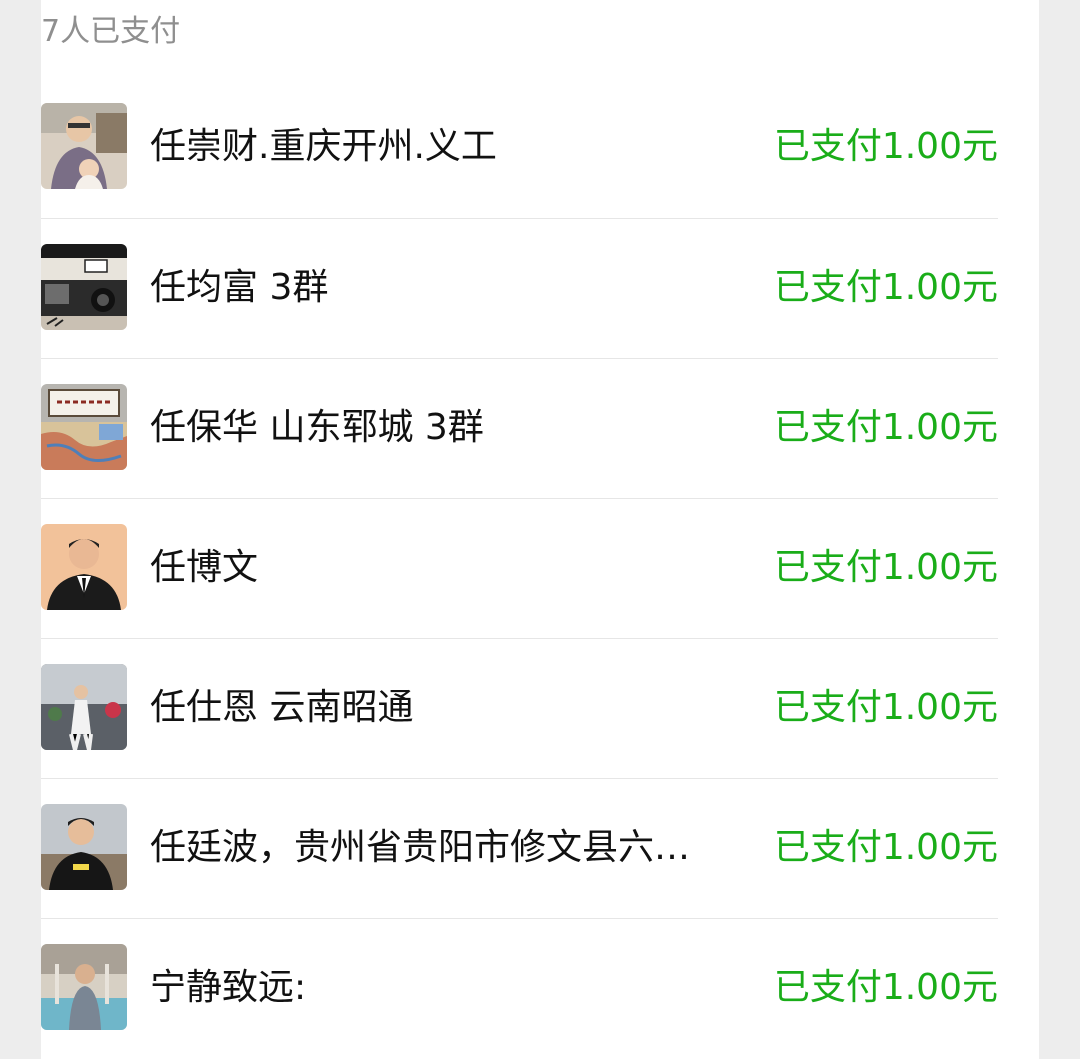  I want to click on payer-row: 任博文 已支付1.00元, so click(519, 568).